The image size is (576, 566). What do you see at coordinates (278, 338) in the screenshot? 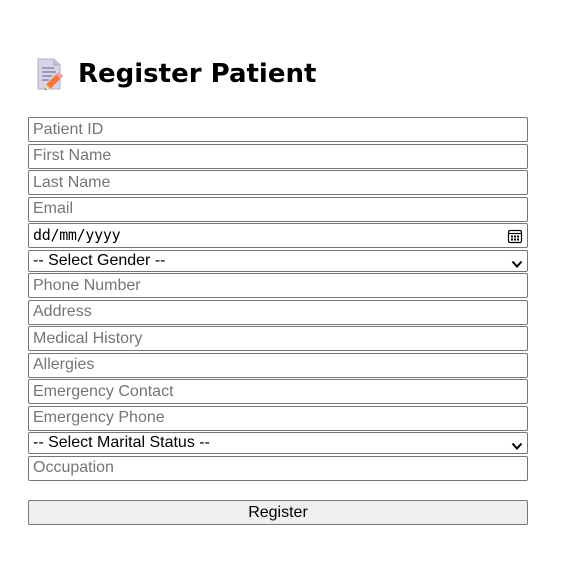
I see `medical-history-field` at bounding box center [278, 338].